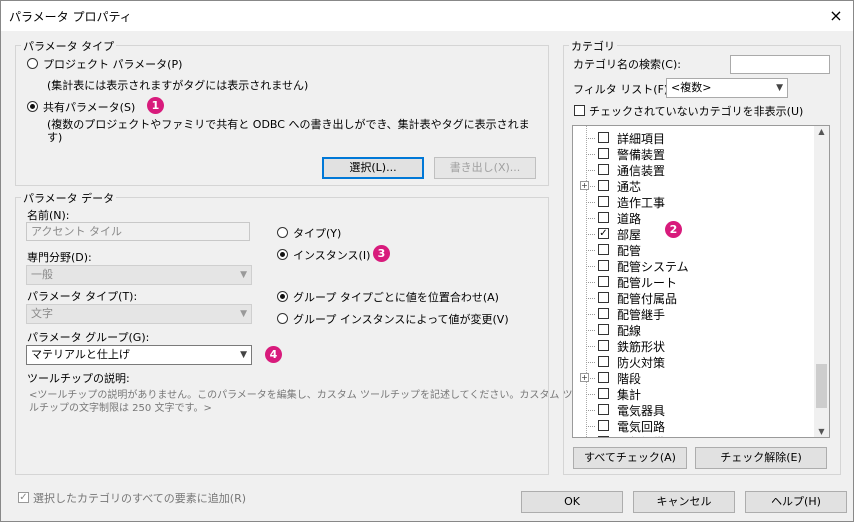  I want to click on group-align-radio, so click(282, 296).